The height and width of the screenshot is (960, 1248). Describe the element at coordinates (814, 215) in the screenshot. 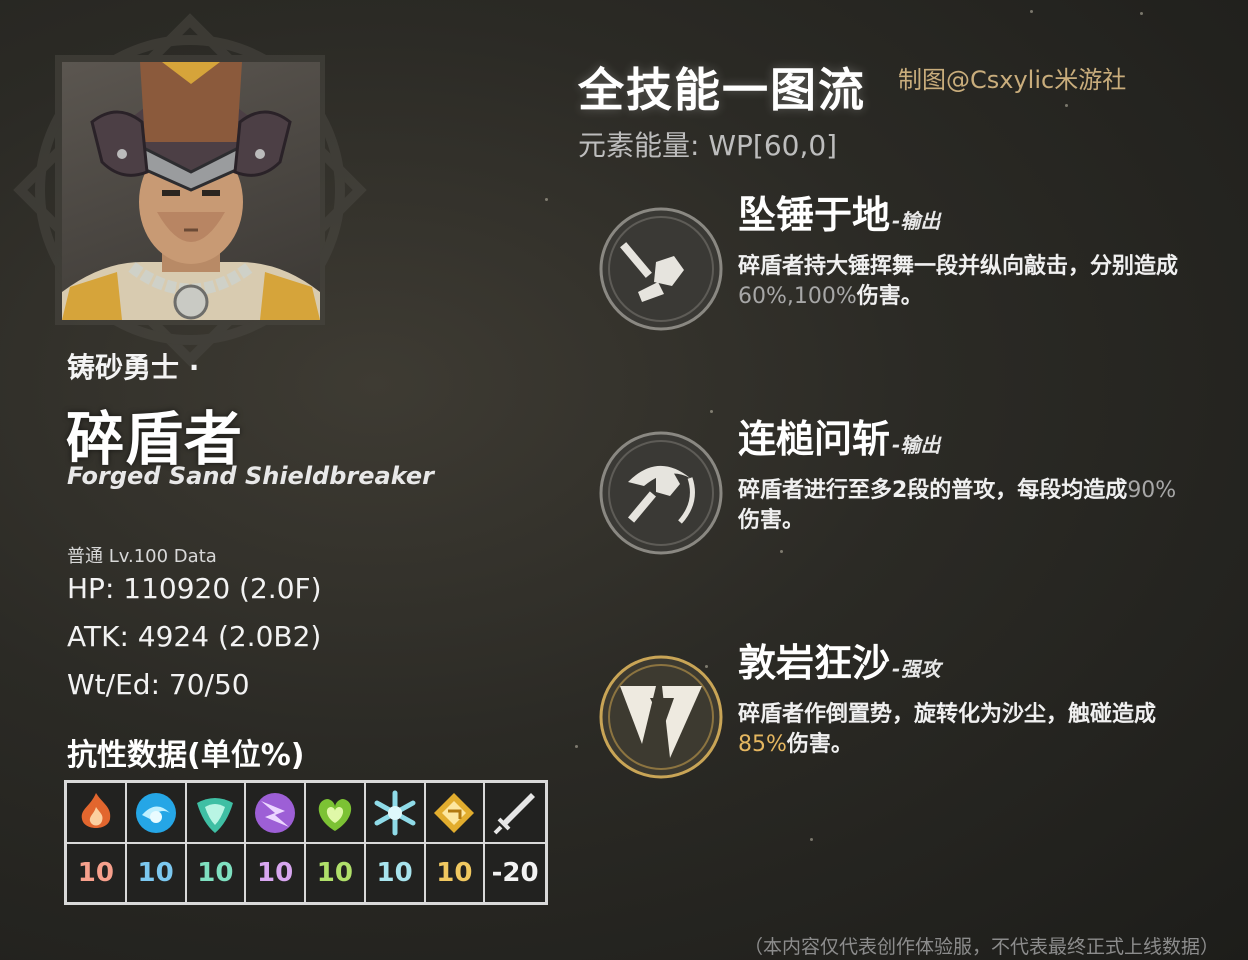

I see `skill-1-title: 坠锤于地` at that location.